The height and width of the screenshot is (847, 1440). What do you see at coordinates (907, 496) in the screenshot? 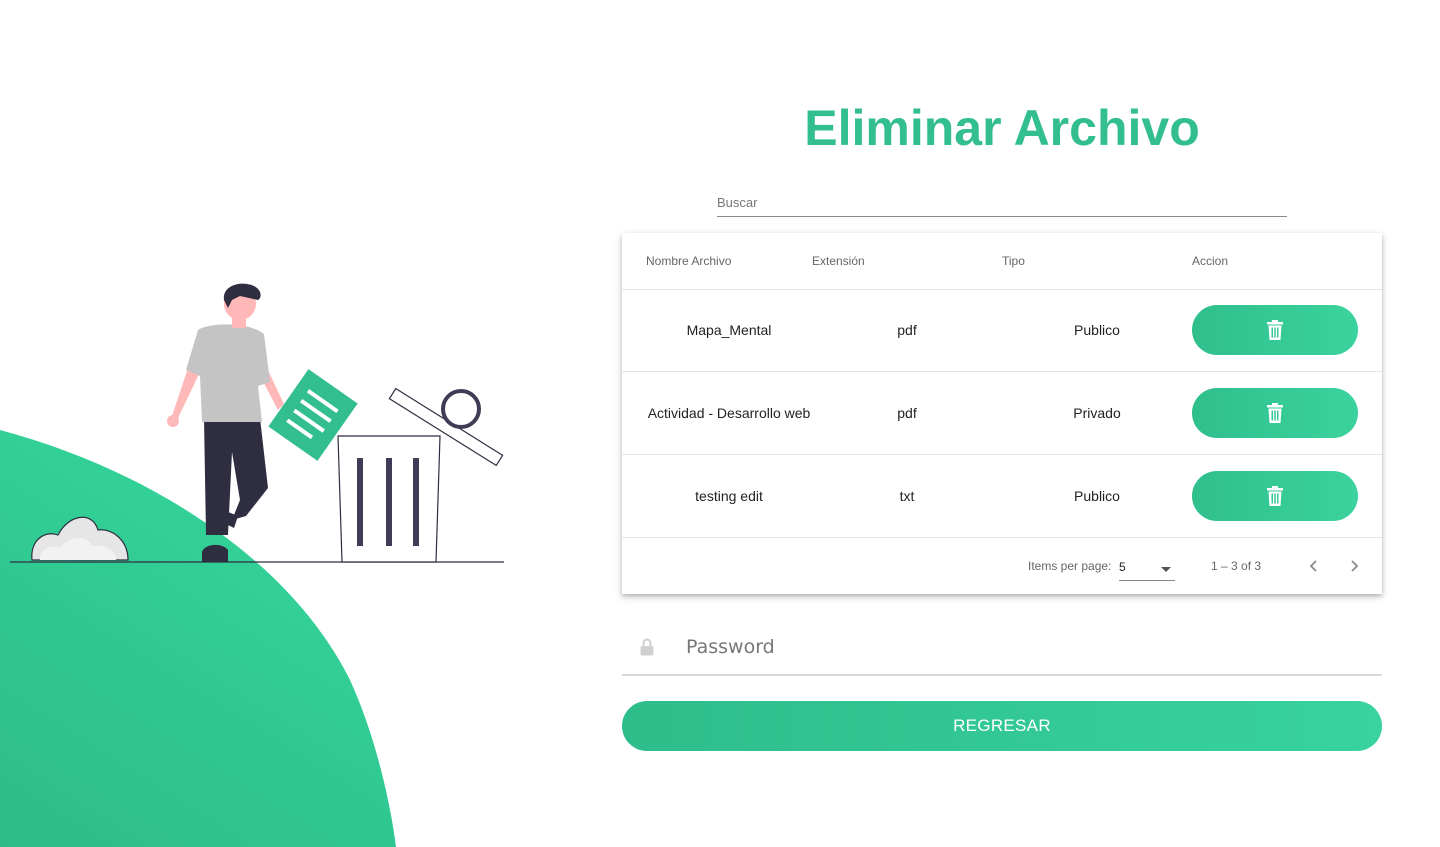
I see `cell-extension: txt` at bounding box center [907, 496].